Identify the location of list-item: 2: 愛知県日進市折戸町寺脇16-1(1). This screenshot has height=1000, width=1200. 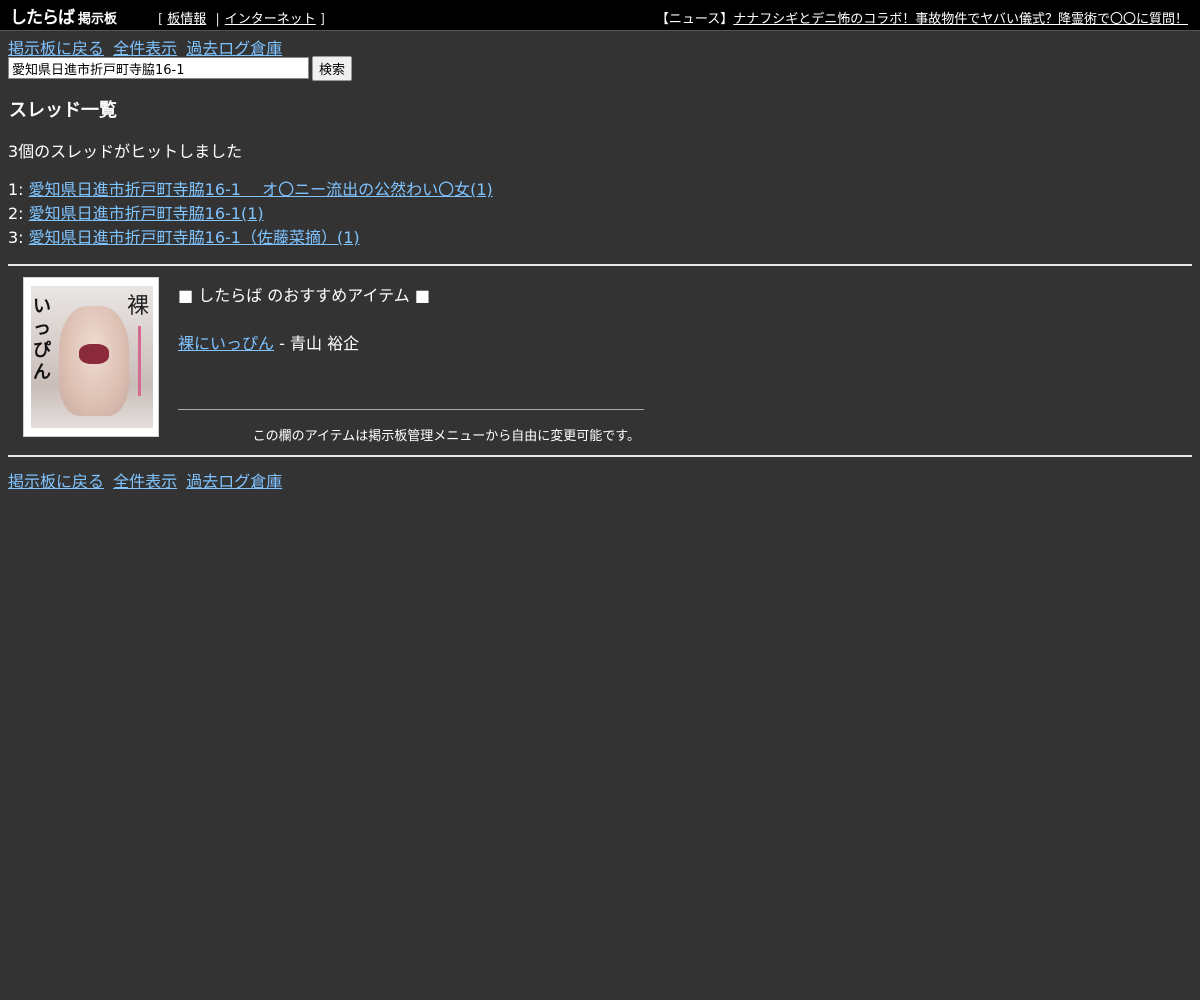
(250, 214).